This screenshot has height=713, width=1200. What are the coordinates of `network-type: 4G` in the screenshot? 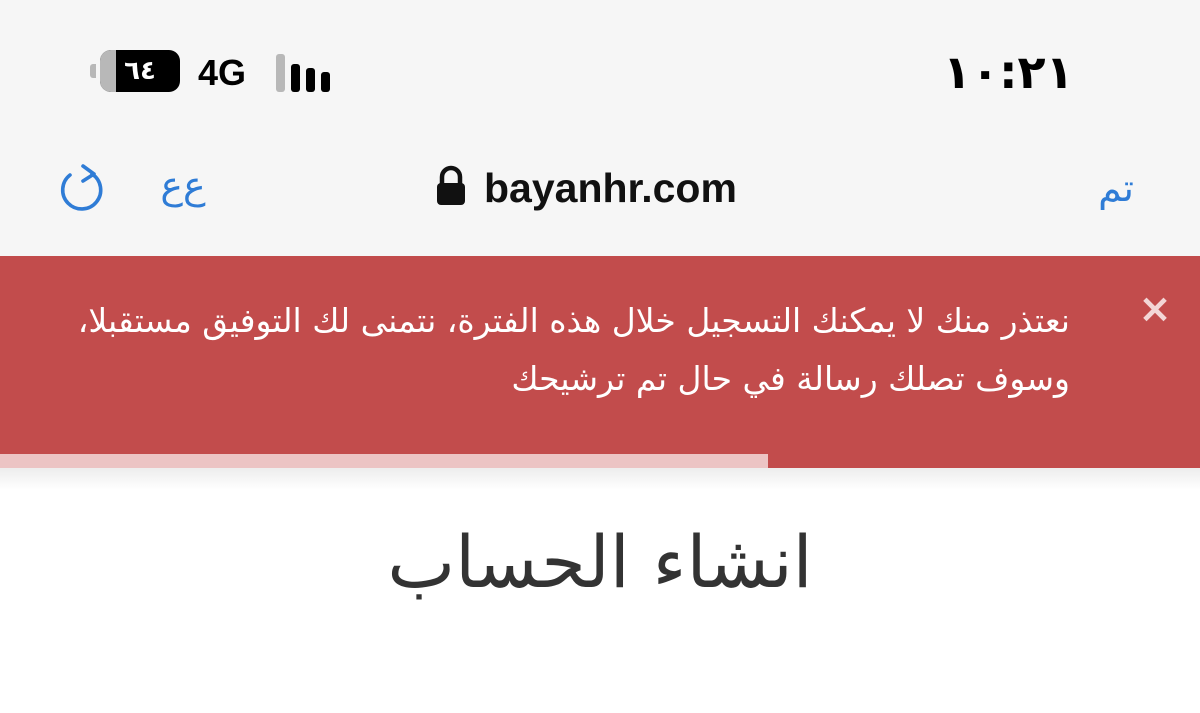 It's located at (222, 72).